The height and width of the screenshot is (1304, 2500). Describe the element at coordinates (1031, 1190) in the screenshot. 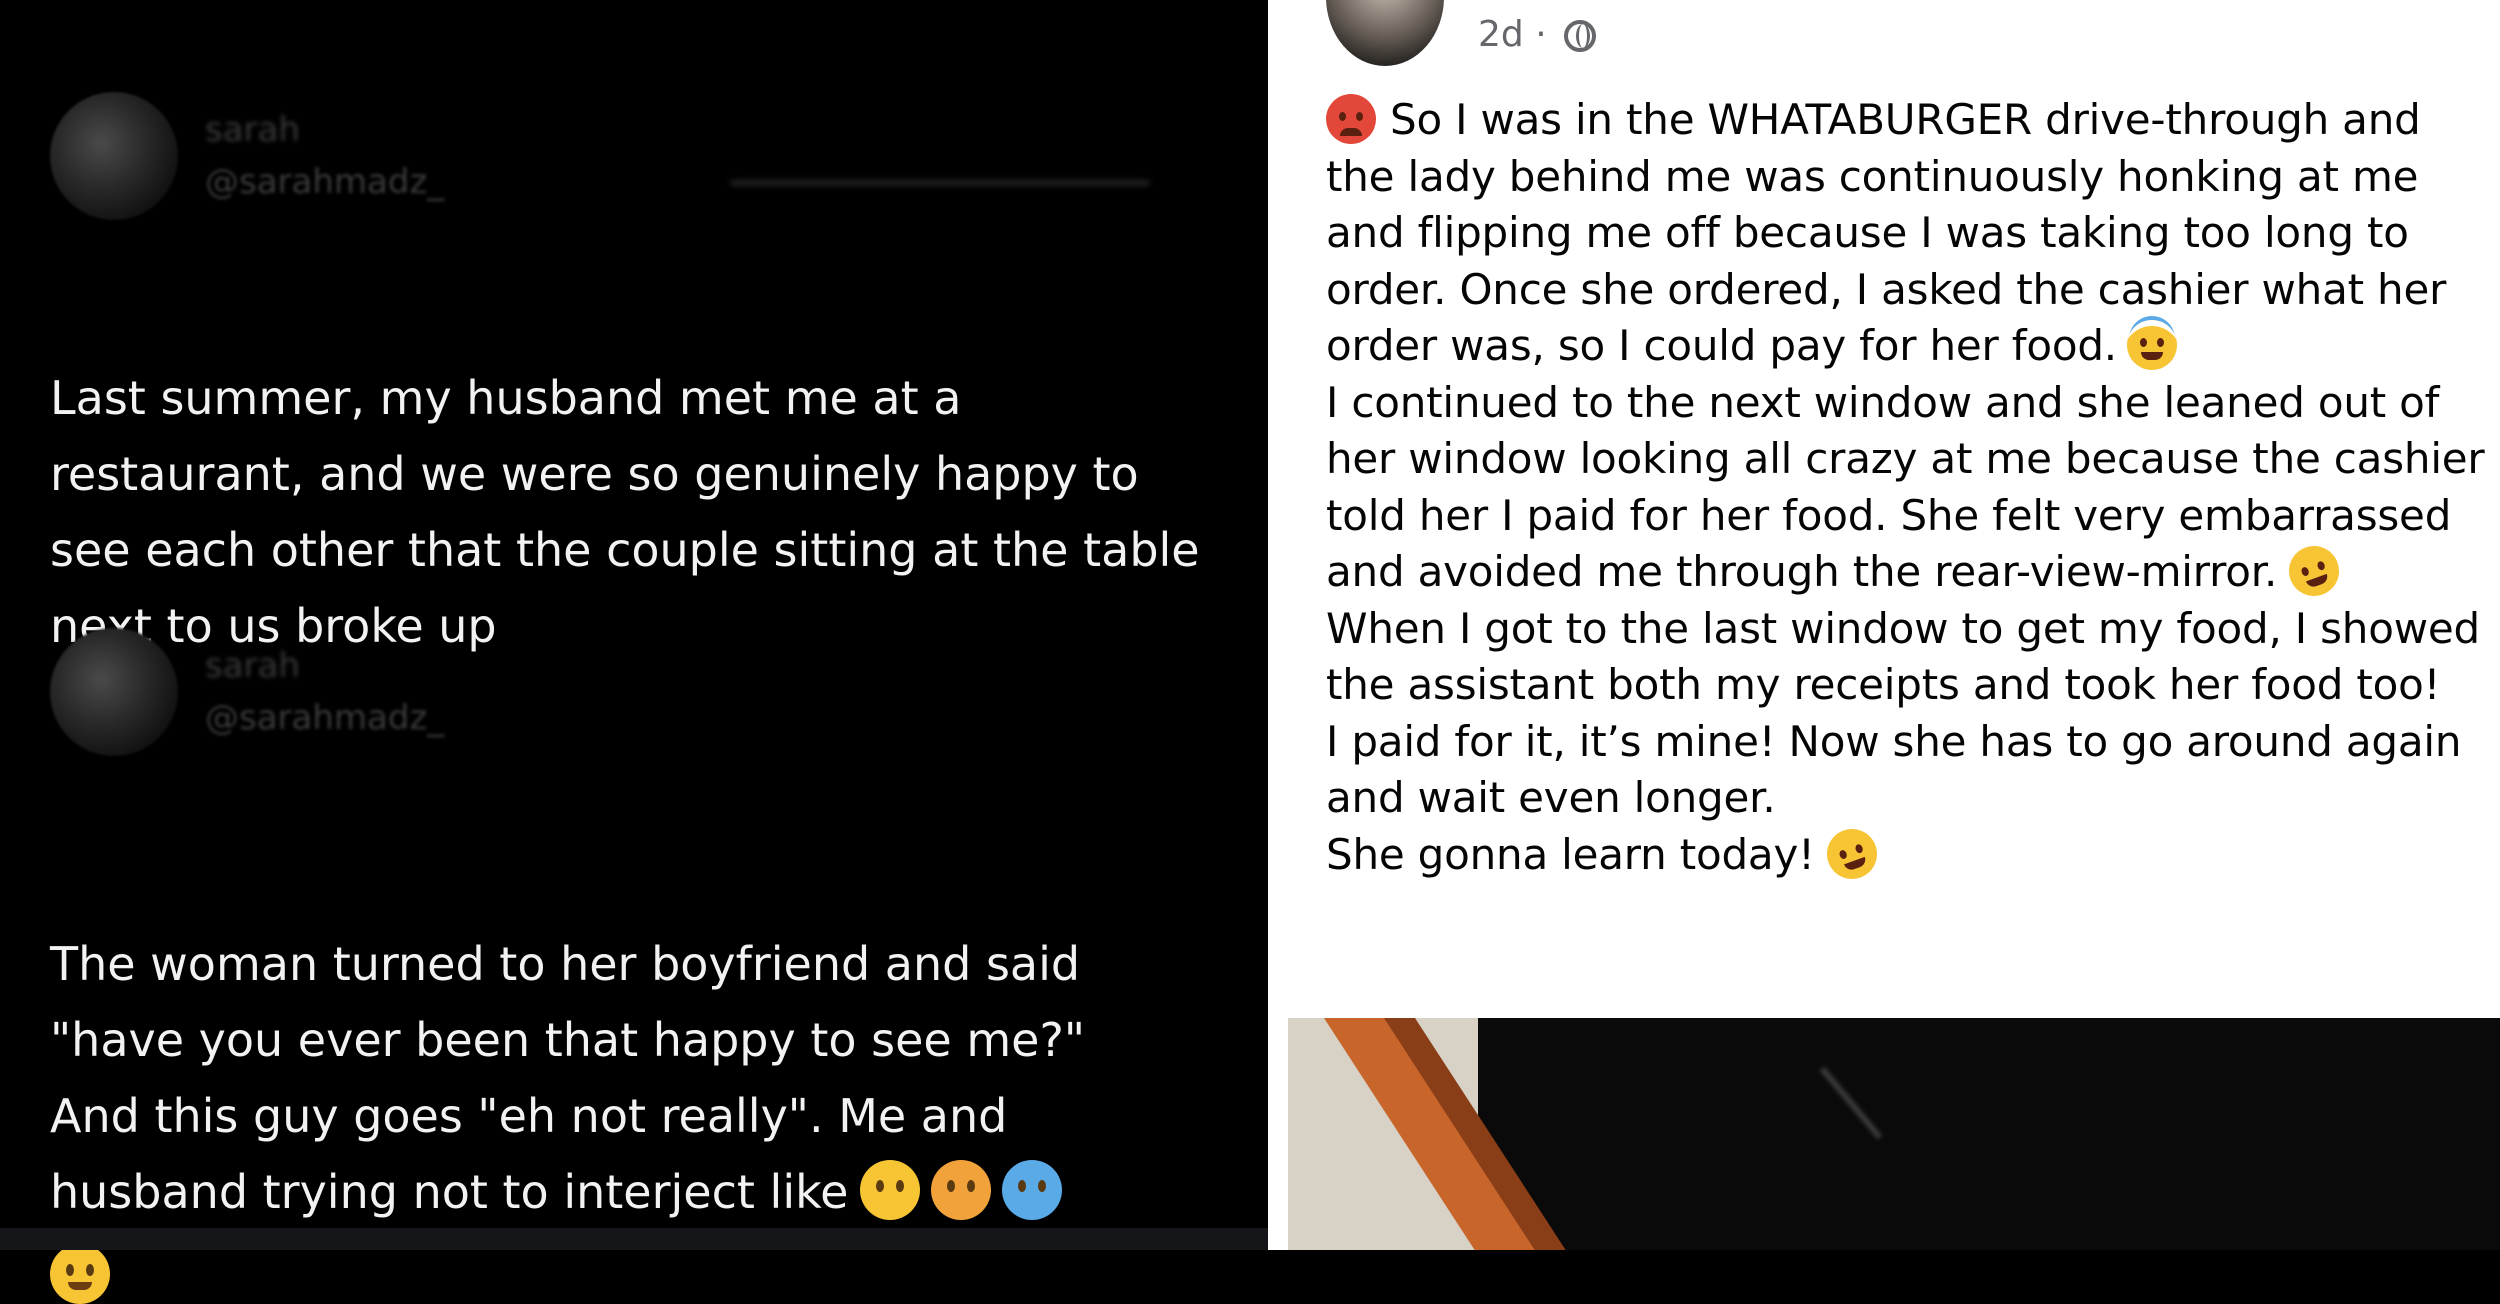

I see `cold-face-icon` at that location.